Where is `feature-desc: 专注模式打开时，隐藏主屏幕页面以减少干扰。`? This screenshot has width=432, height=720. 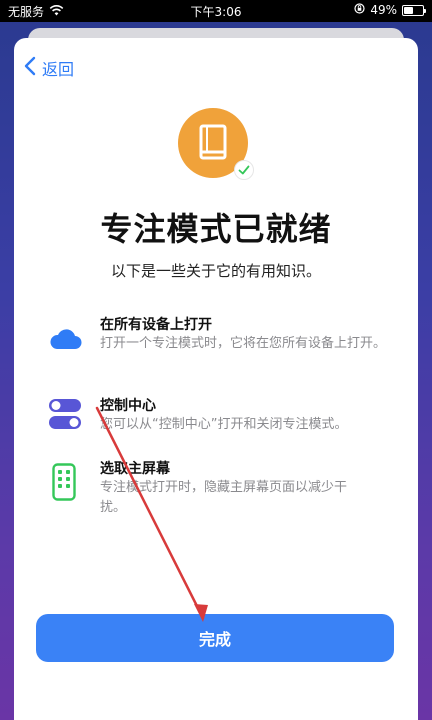
feature-desc: 专注模式打开时，隐藏主屏幕页面以减少干扰。 is located at coordinates (224, 497).